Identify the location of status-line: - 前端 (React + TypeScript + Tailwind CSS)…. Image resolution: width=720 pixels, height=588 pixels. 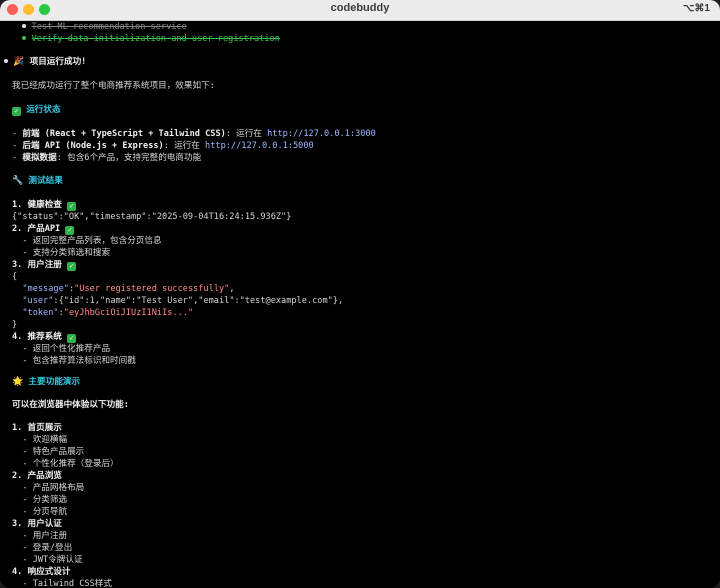
(194, 134).